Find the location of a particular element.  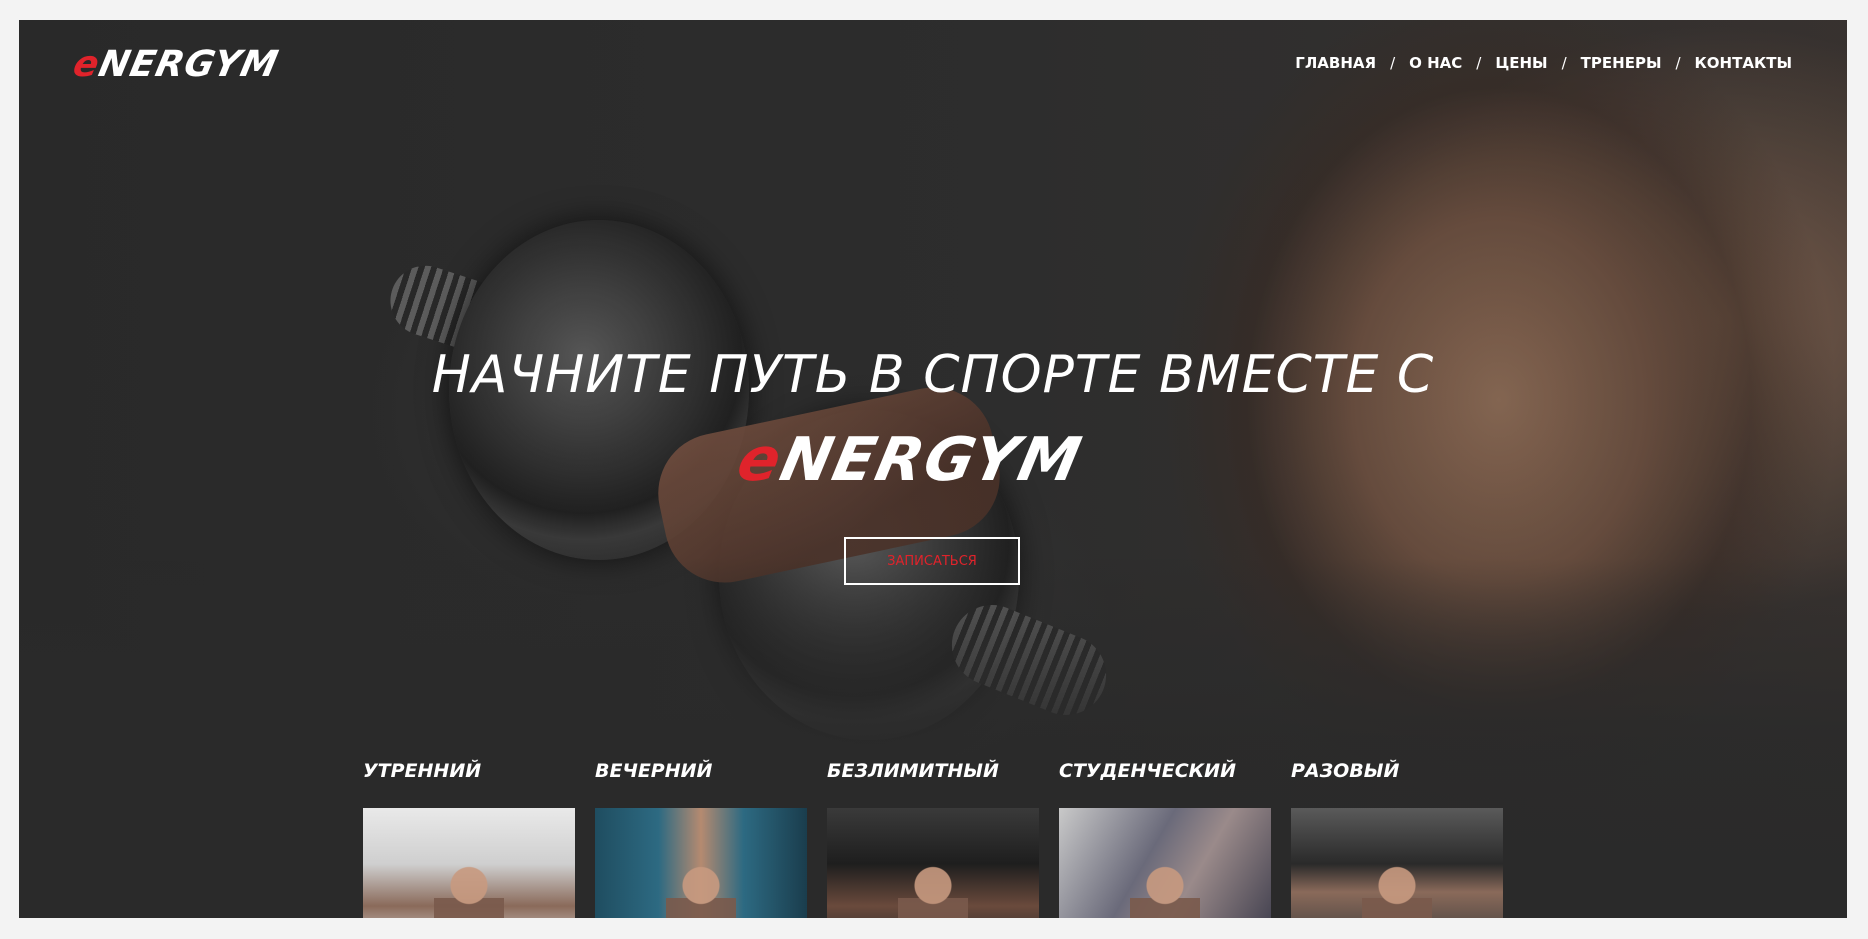

nav-item-home: ГЛАВНАЯ is located at coordinates (1335, 63).